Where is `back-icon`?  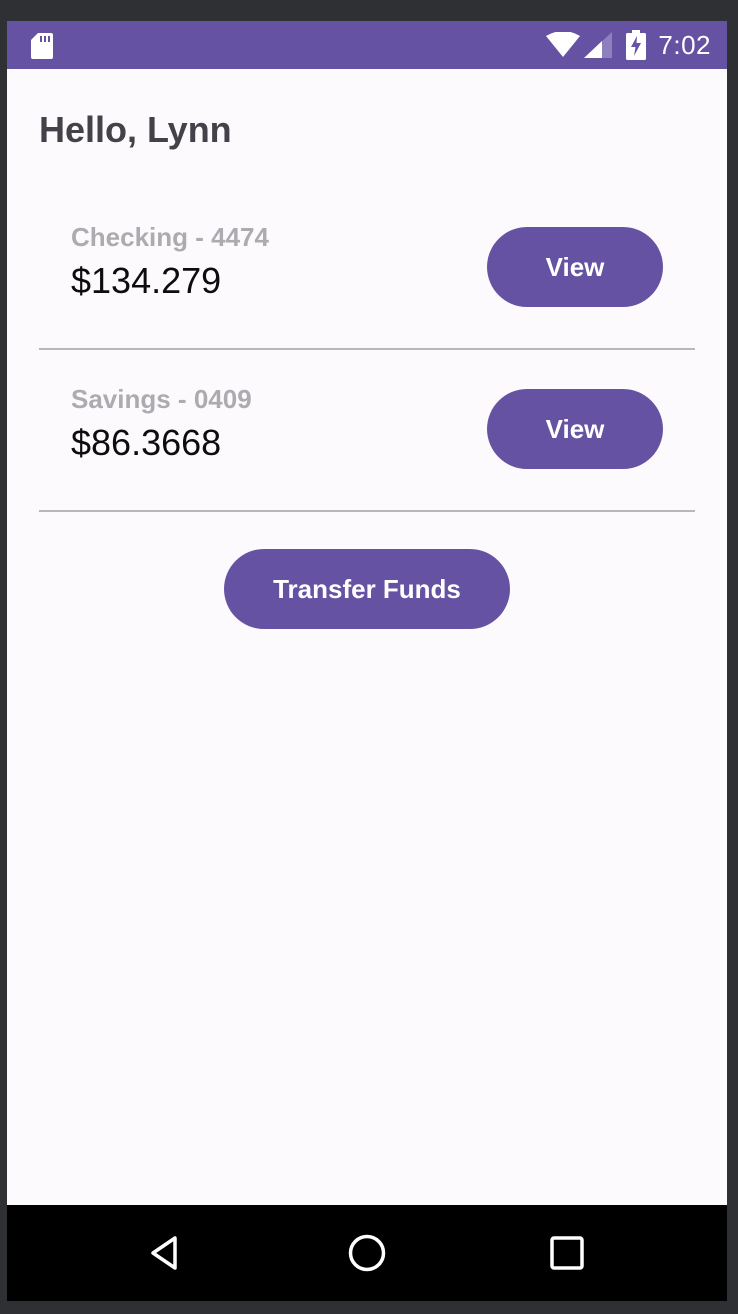 back-icon is located at coordinates (167, 1253).